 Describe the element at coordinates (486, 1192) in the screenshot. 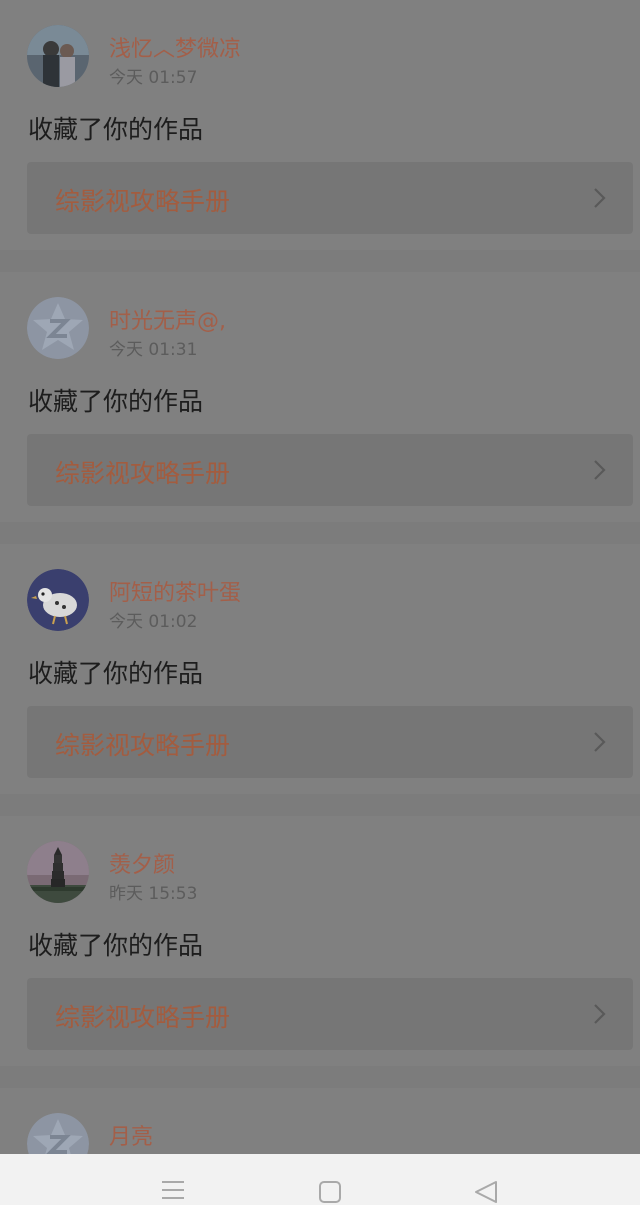

I see `back-triangle-icon` at that location.